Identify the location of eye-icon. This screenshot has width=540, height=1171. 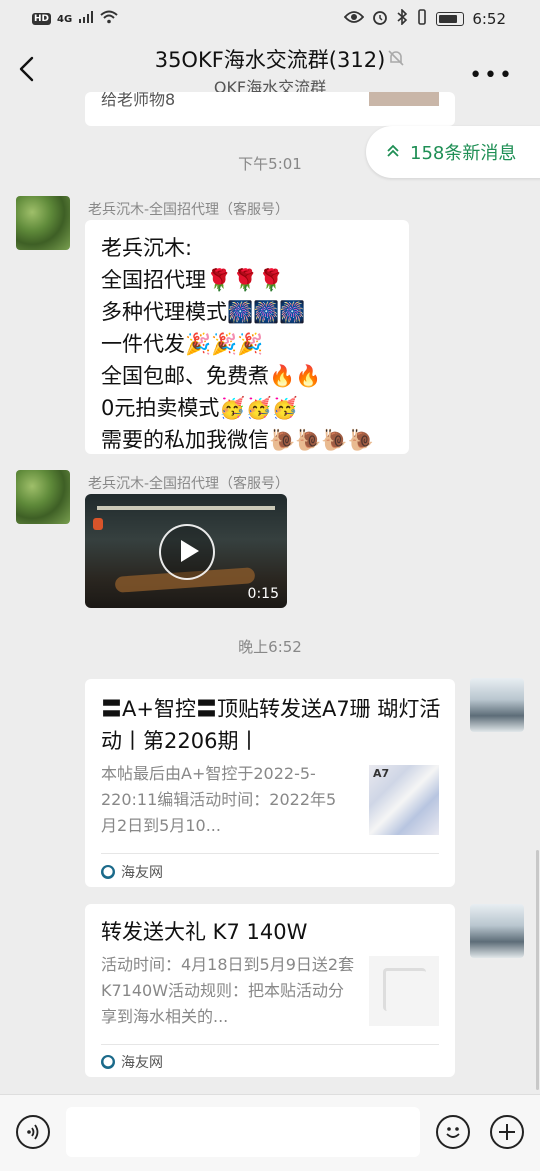
(354, 19).